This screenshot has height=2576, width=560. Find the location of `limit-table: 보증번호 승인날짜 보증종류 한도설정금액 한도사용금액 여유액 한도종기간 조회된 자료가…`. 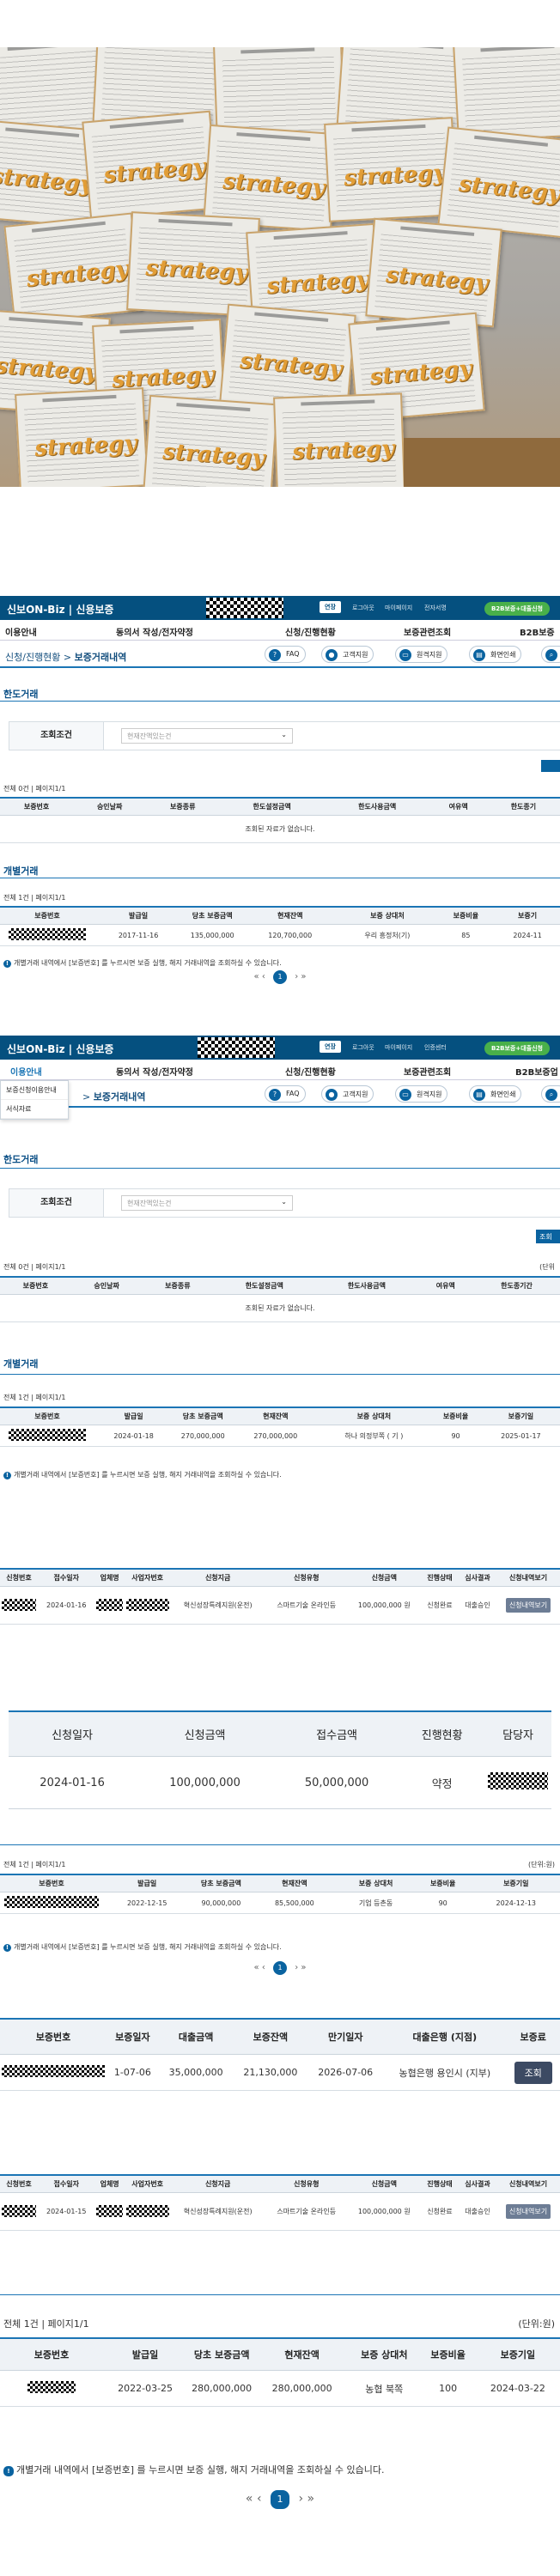

limit-table: 보증번호 승인날짜 보증종류 한도설정금액 한도사용금액 여유액 한도종기간 조회된 자료가… is located at coordinates (280, 1299).